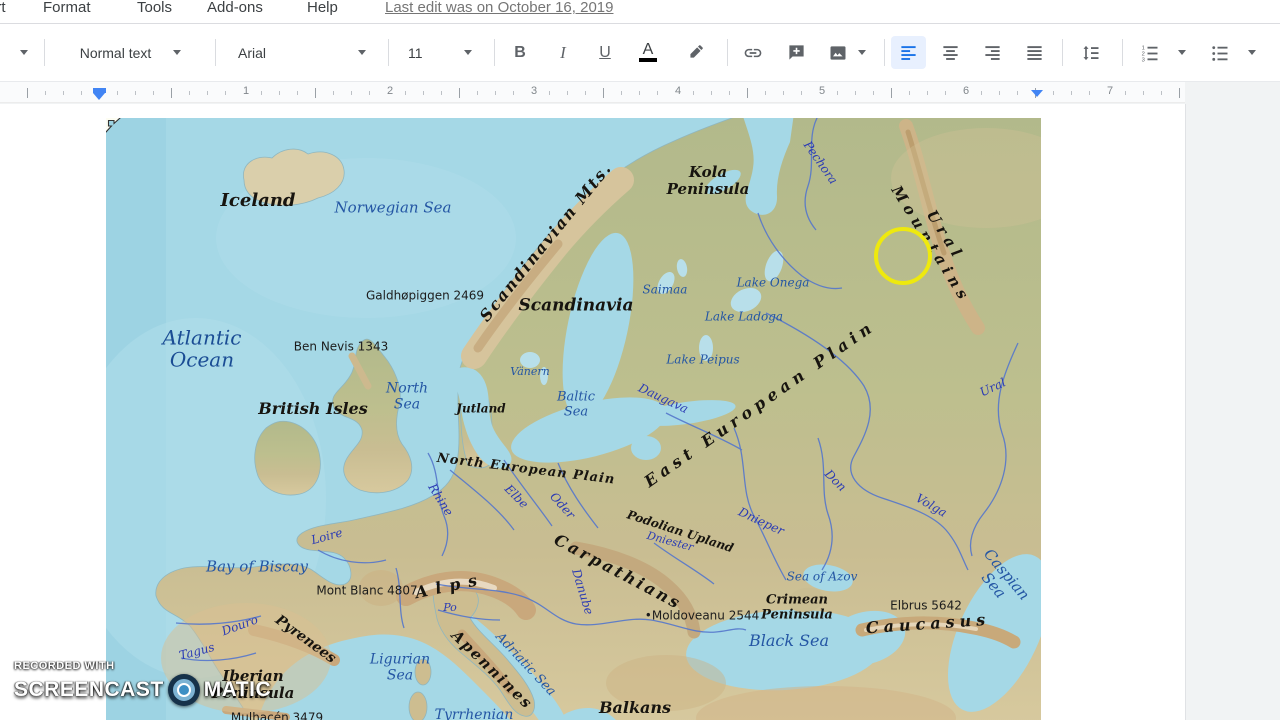 The image size is (1280, 720). I want to click on align-center-button, so click(950, 52).